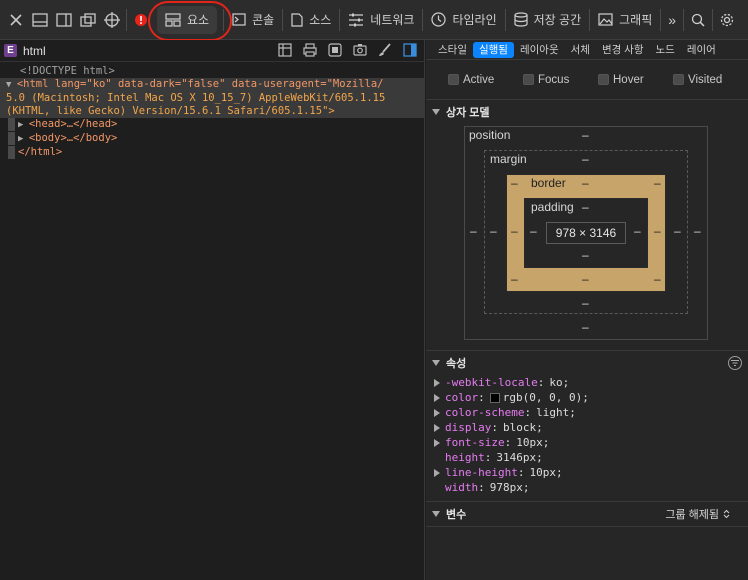 The height and width of the screenshot is (580, 748). What do you see at coordinates (34, 51) in the screenshot?
I see `selected-node-title: html` at bounding box center [34, 51].